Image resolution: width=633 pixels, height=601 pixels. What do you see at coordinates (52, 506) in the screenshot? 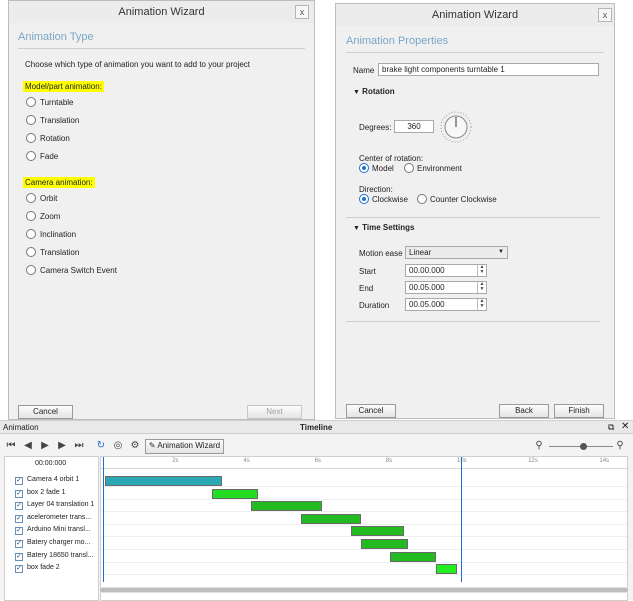
I see `track-row: ✓ Layer 04 translation 1` at bounding box center [52, 506].